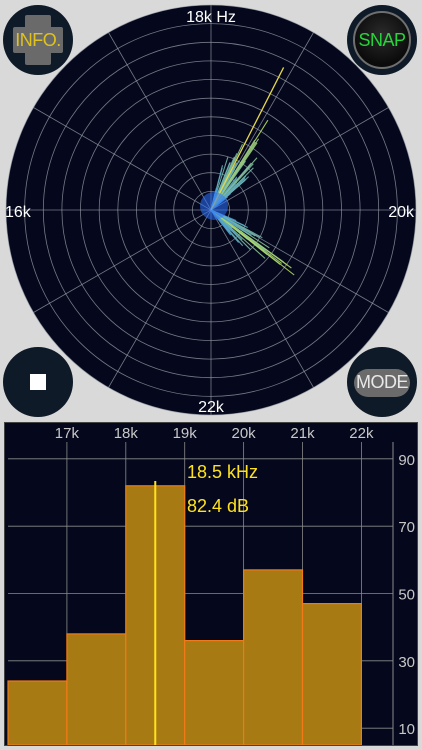 This screenshot has height=750, width=422. I want to click on spectrum-y-tick-label: 90, so click(406, 460).